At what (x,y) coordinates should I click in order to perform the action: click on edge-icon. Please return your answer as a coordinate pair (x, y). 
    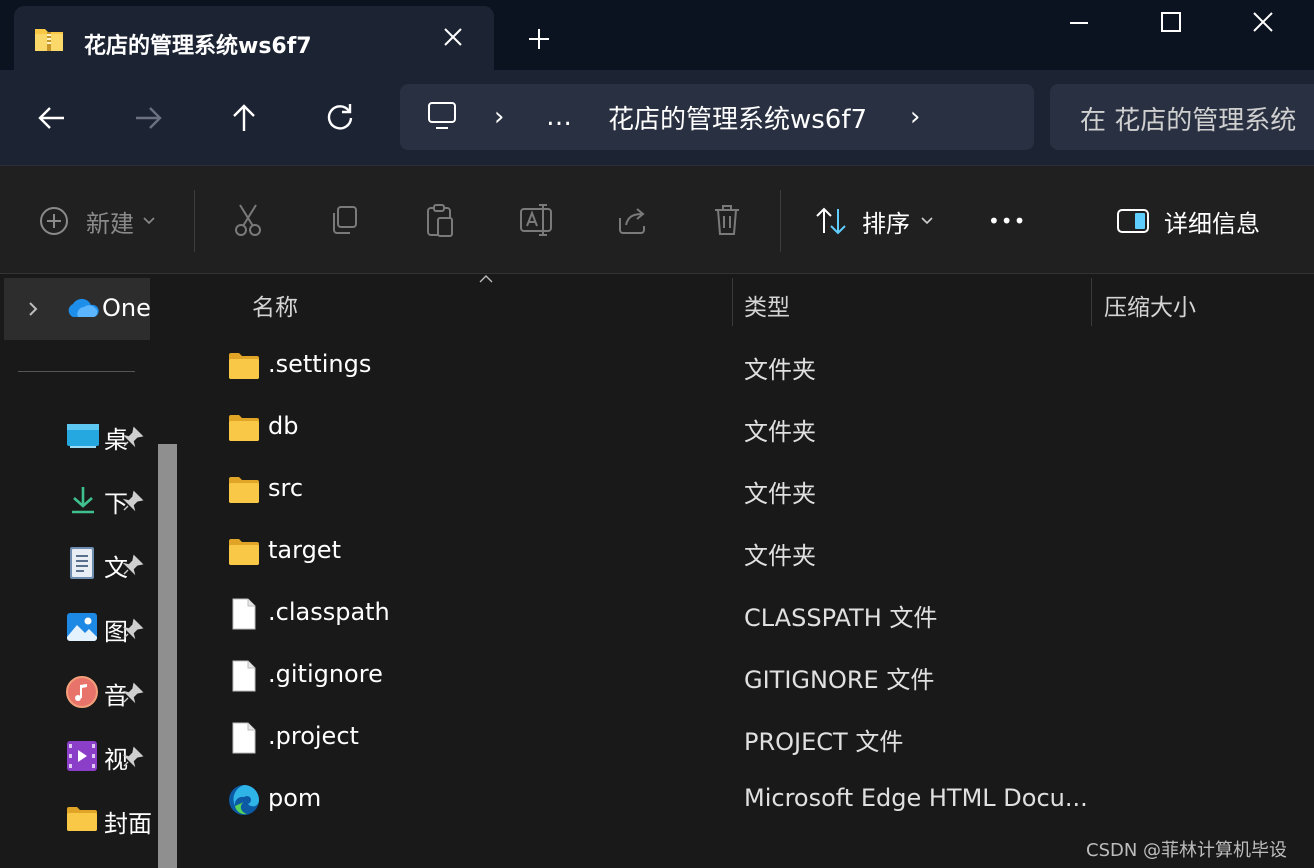
    Looking at the image, I should click on (244, 800).